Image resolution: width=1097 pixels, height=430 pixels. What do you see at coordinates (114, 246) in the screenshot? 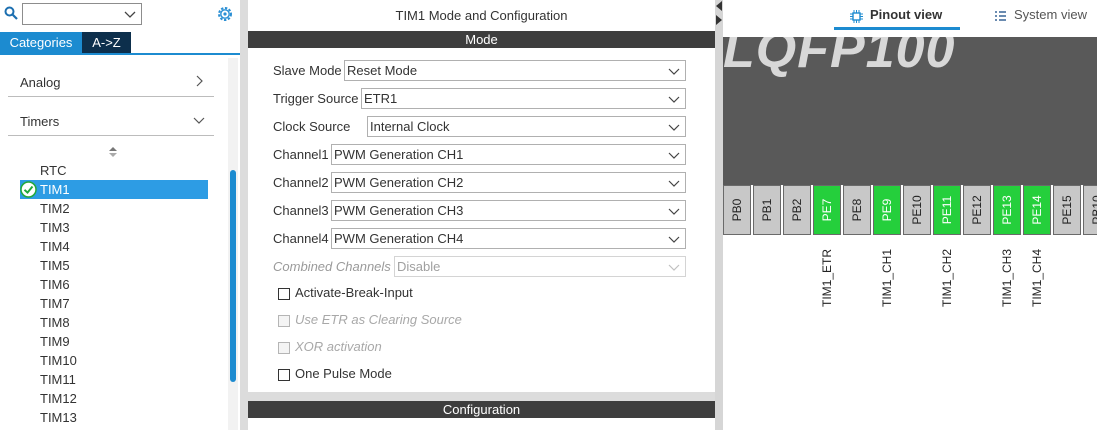
I see `peripheral-item: TIM4` at bounding box center [114, 246].